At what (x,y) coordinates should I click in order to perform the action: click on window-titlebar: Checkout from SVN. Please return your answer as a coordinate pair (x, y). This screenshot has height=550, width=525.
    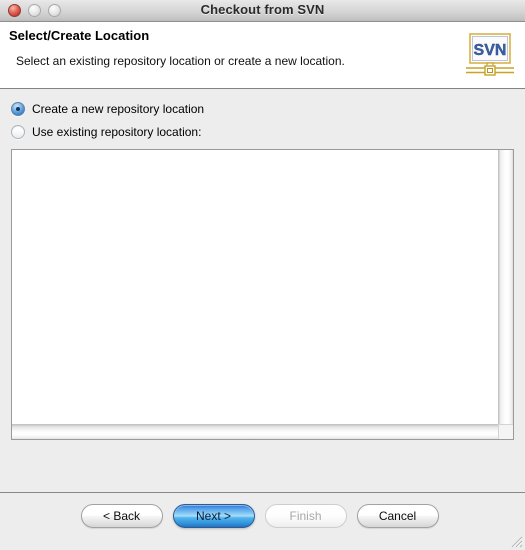
    Looking at the image, I should click on (262, 11).